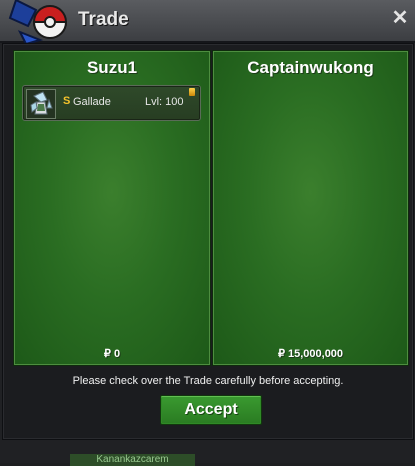 The width and height of the screenshot is (415, 466). Describe the element at coordinates (41, 104) in the screenshot. I see `gallade-sprite-icon` at that location.